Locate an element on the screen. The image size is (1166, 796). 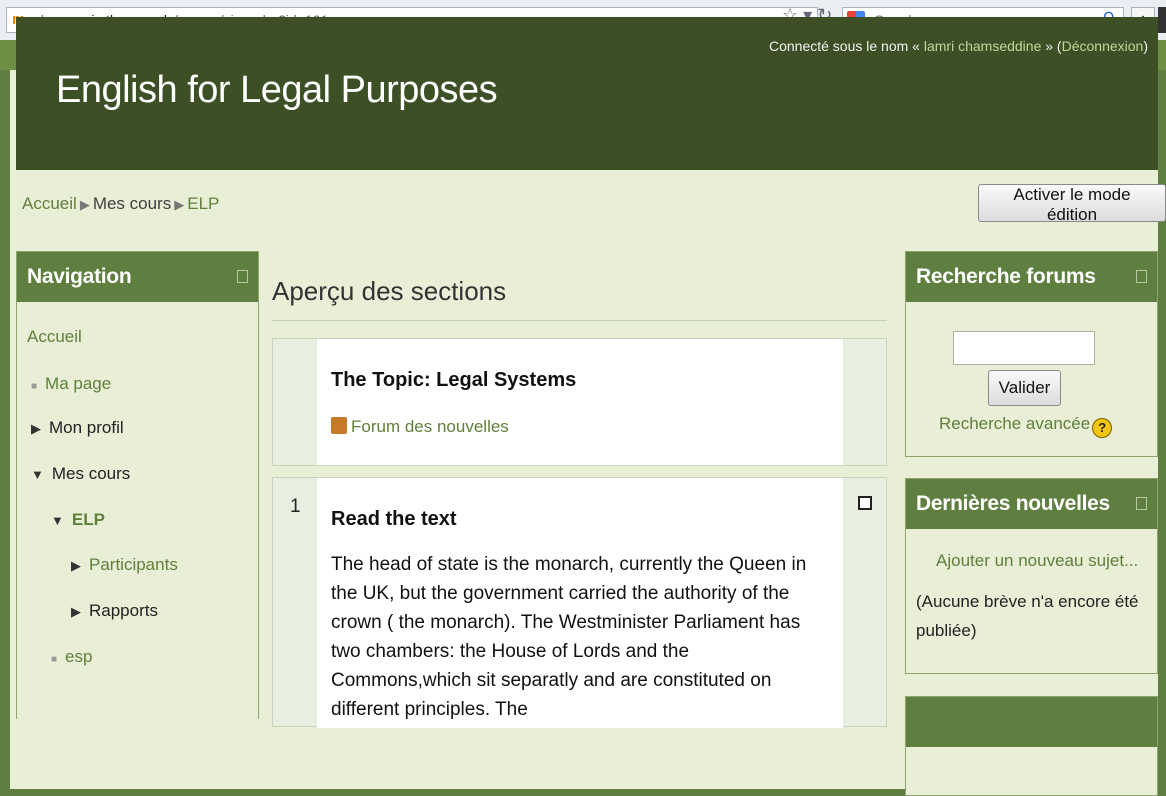
search-forums-header: Recherche forums is located at coordinates (1031, 277).